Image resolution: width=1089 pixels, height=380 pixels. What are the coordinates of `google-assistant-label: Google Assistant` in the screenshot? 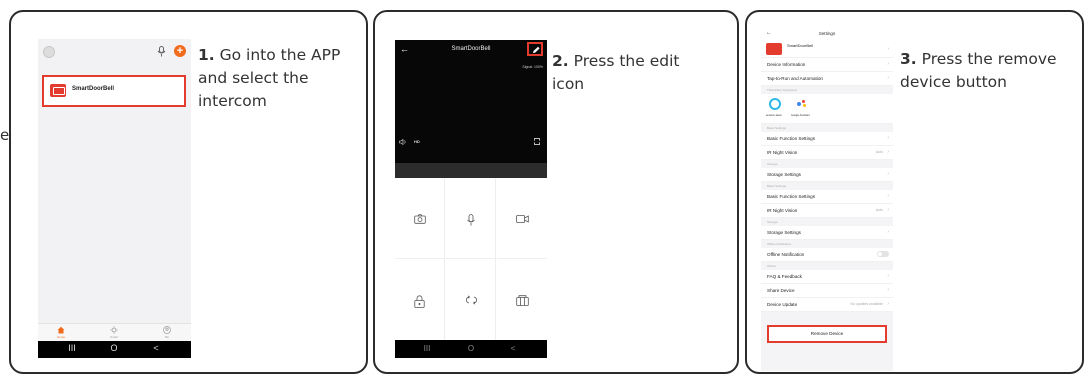 It's located at (800, 115).